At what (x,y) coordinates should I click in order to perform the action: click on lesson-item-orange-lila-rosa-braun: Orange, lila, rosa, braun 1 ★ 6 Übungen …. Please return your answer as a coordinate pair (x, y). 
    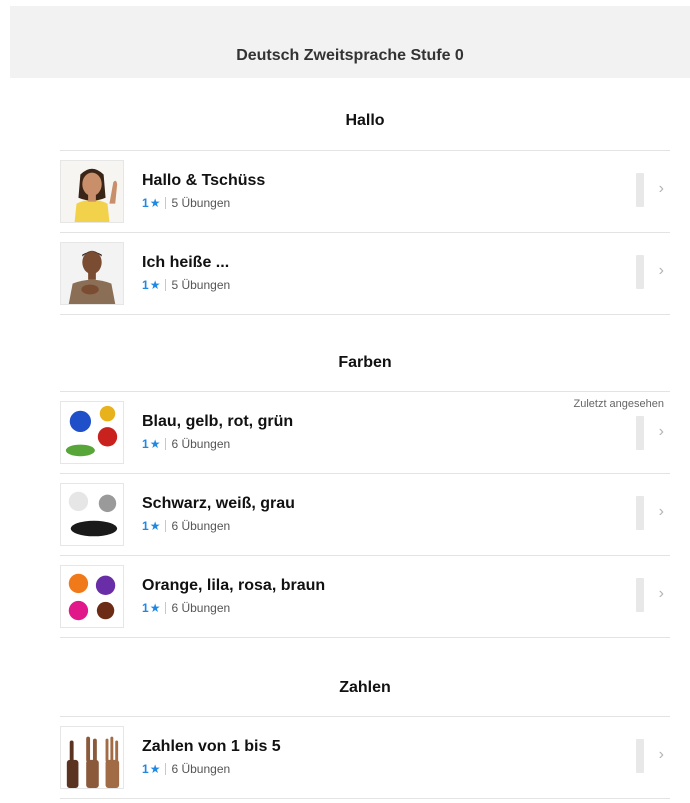
    Looking at the image, I should click on (365, 597).